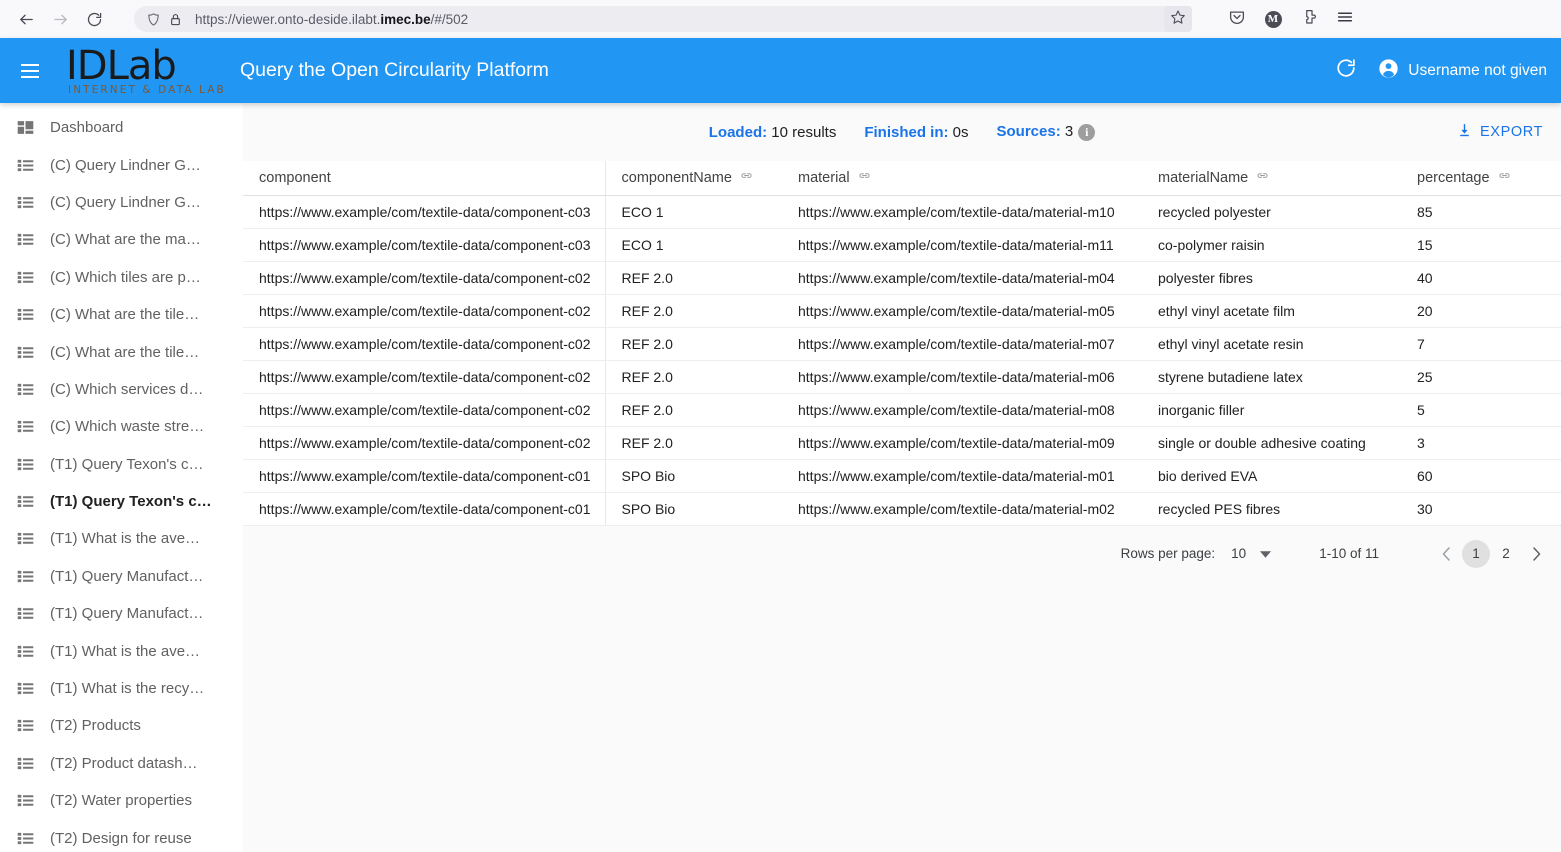 The image size is (1561, 852). What do you see at coordinates (1481, 178) in the screenshot?
I see `column-header-percentage: percentage` at bounding box center [1481, 178].